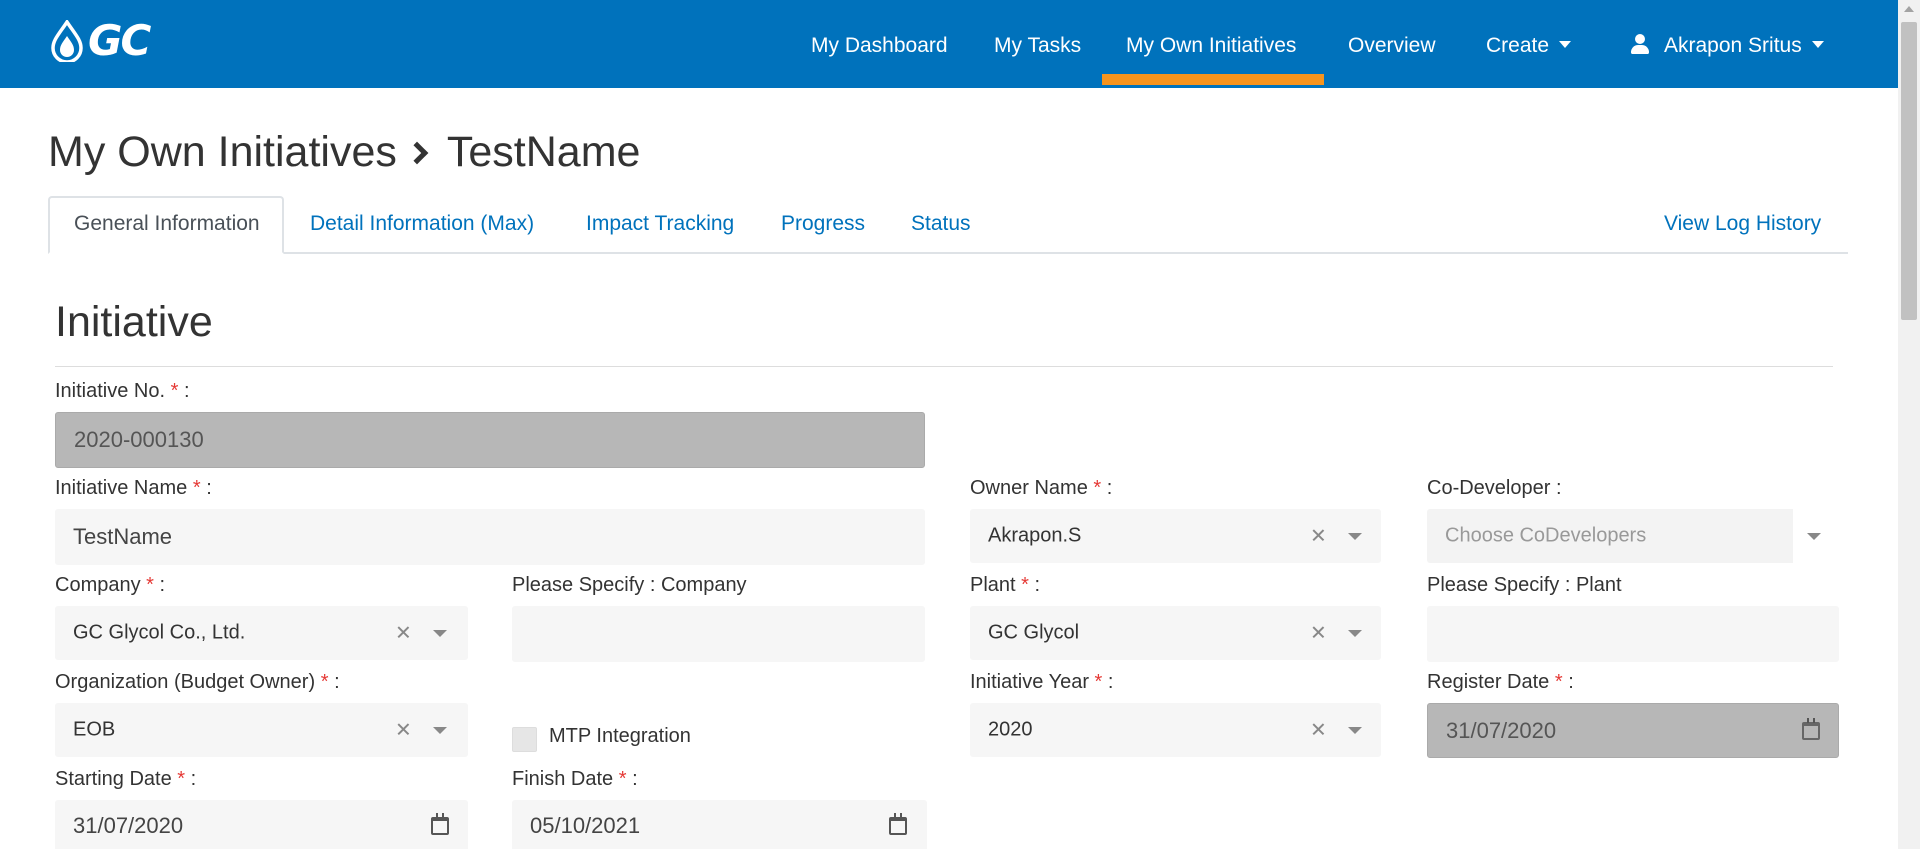 This screenshot has height=849, width=1920. I want to click on scroll-up-arrow-icon, so click(1909, 9).